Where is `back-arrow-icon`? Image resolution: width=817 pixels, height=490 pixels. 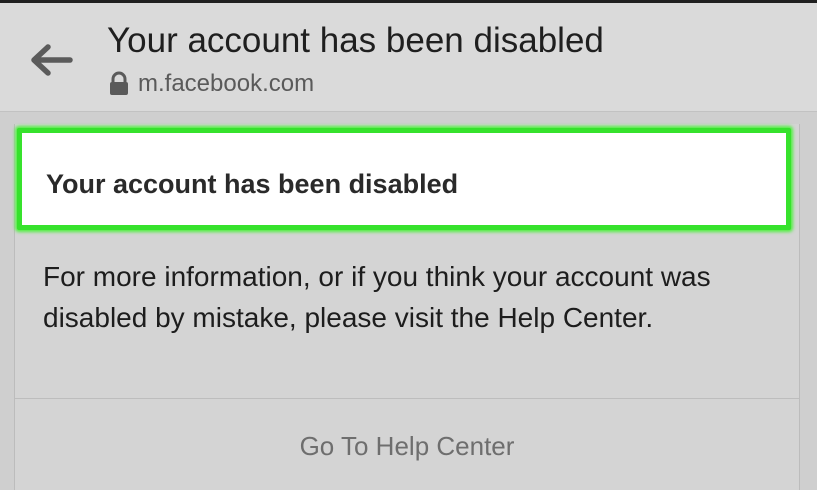
back-arrow-icon is located at coordinates (51, 60).